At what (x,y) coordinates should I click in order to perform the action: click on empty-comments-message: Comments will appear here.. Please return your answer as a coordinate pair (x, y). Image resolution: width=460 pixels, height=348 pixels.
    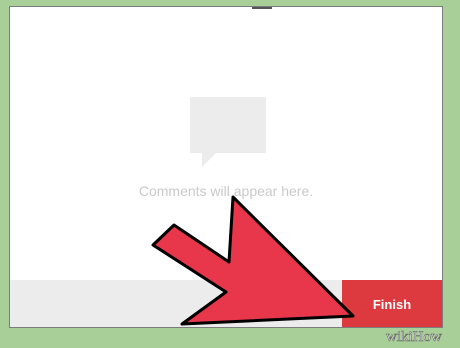
    Looking at the image, I should click on (226, 191).